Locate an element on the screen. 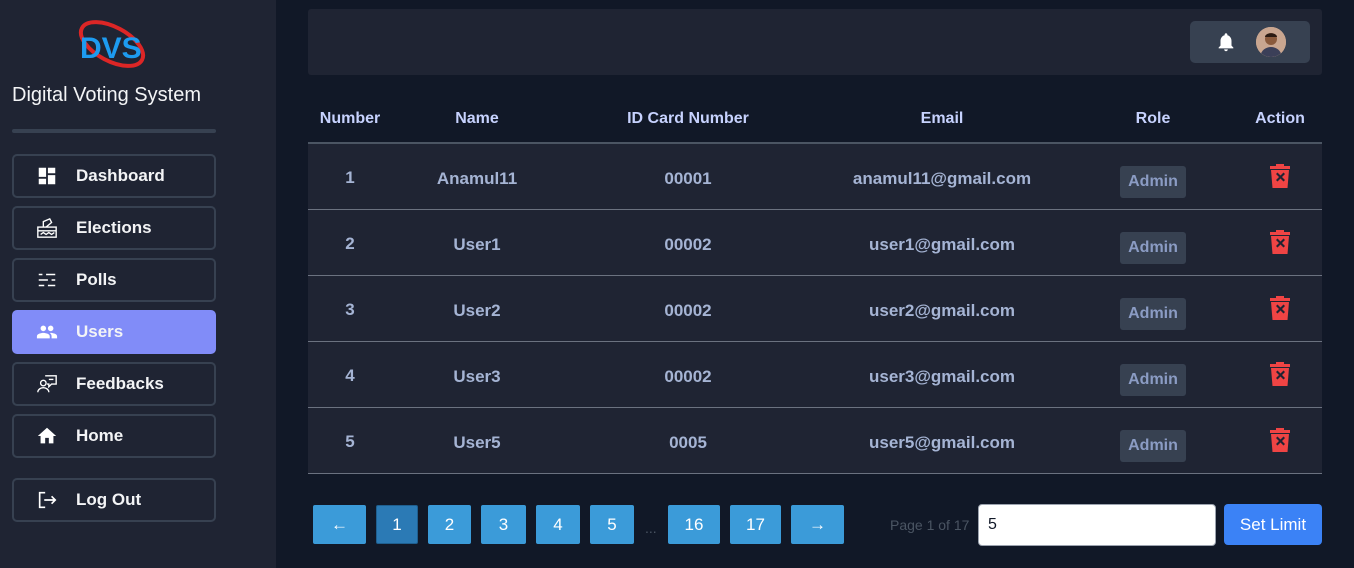 The width and height of the screenshot is (1354, 568). limit-input is located at coordinates (1097, 525).